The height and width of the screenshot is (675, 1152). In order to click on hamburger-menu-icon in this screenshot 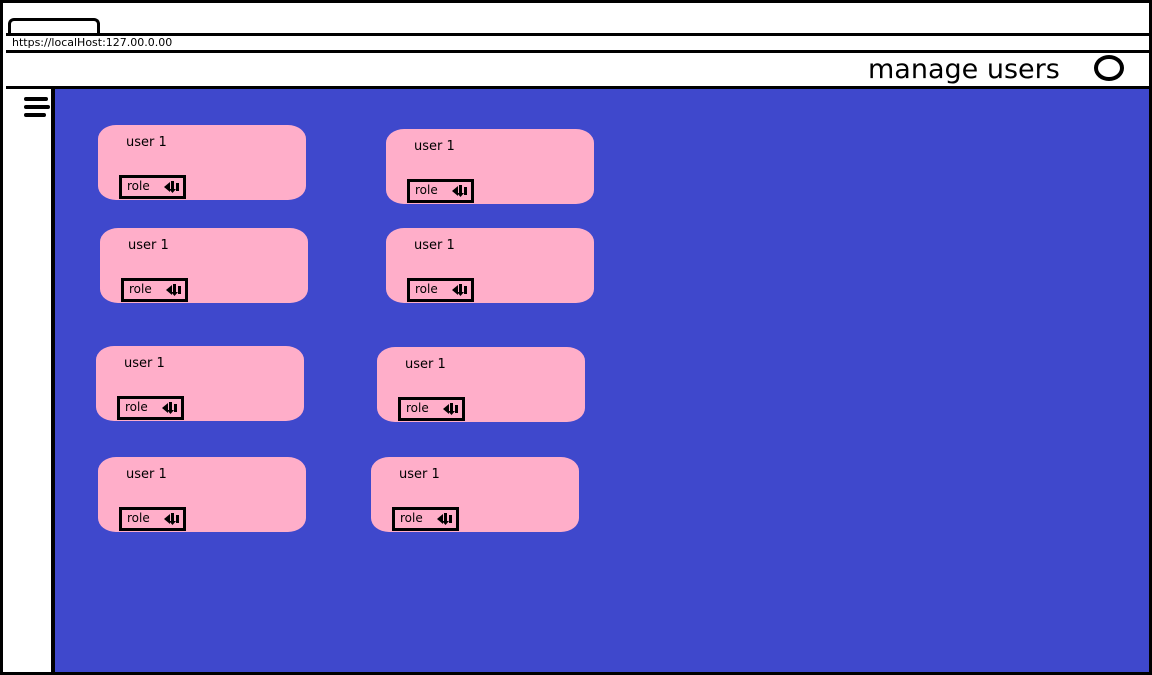, I will do `click(38, 108)`.